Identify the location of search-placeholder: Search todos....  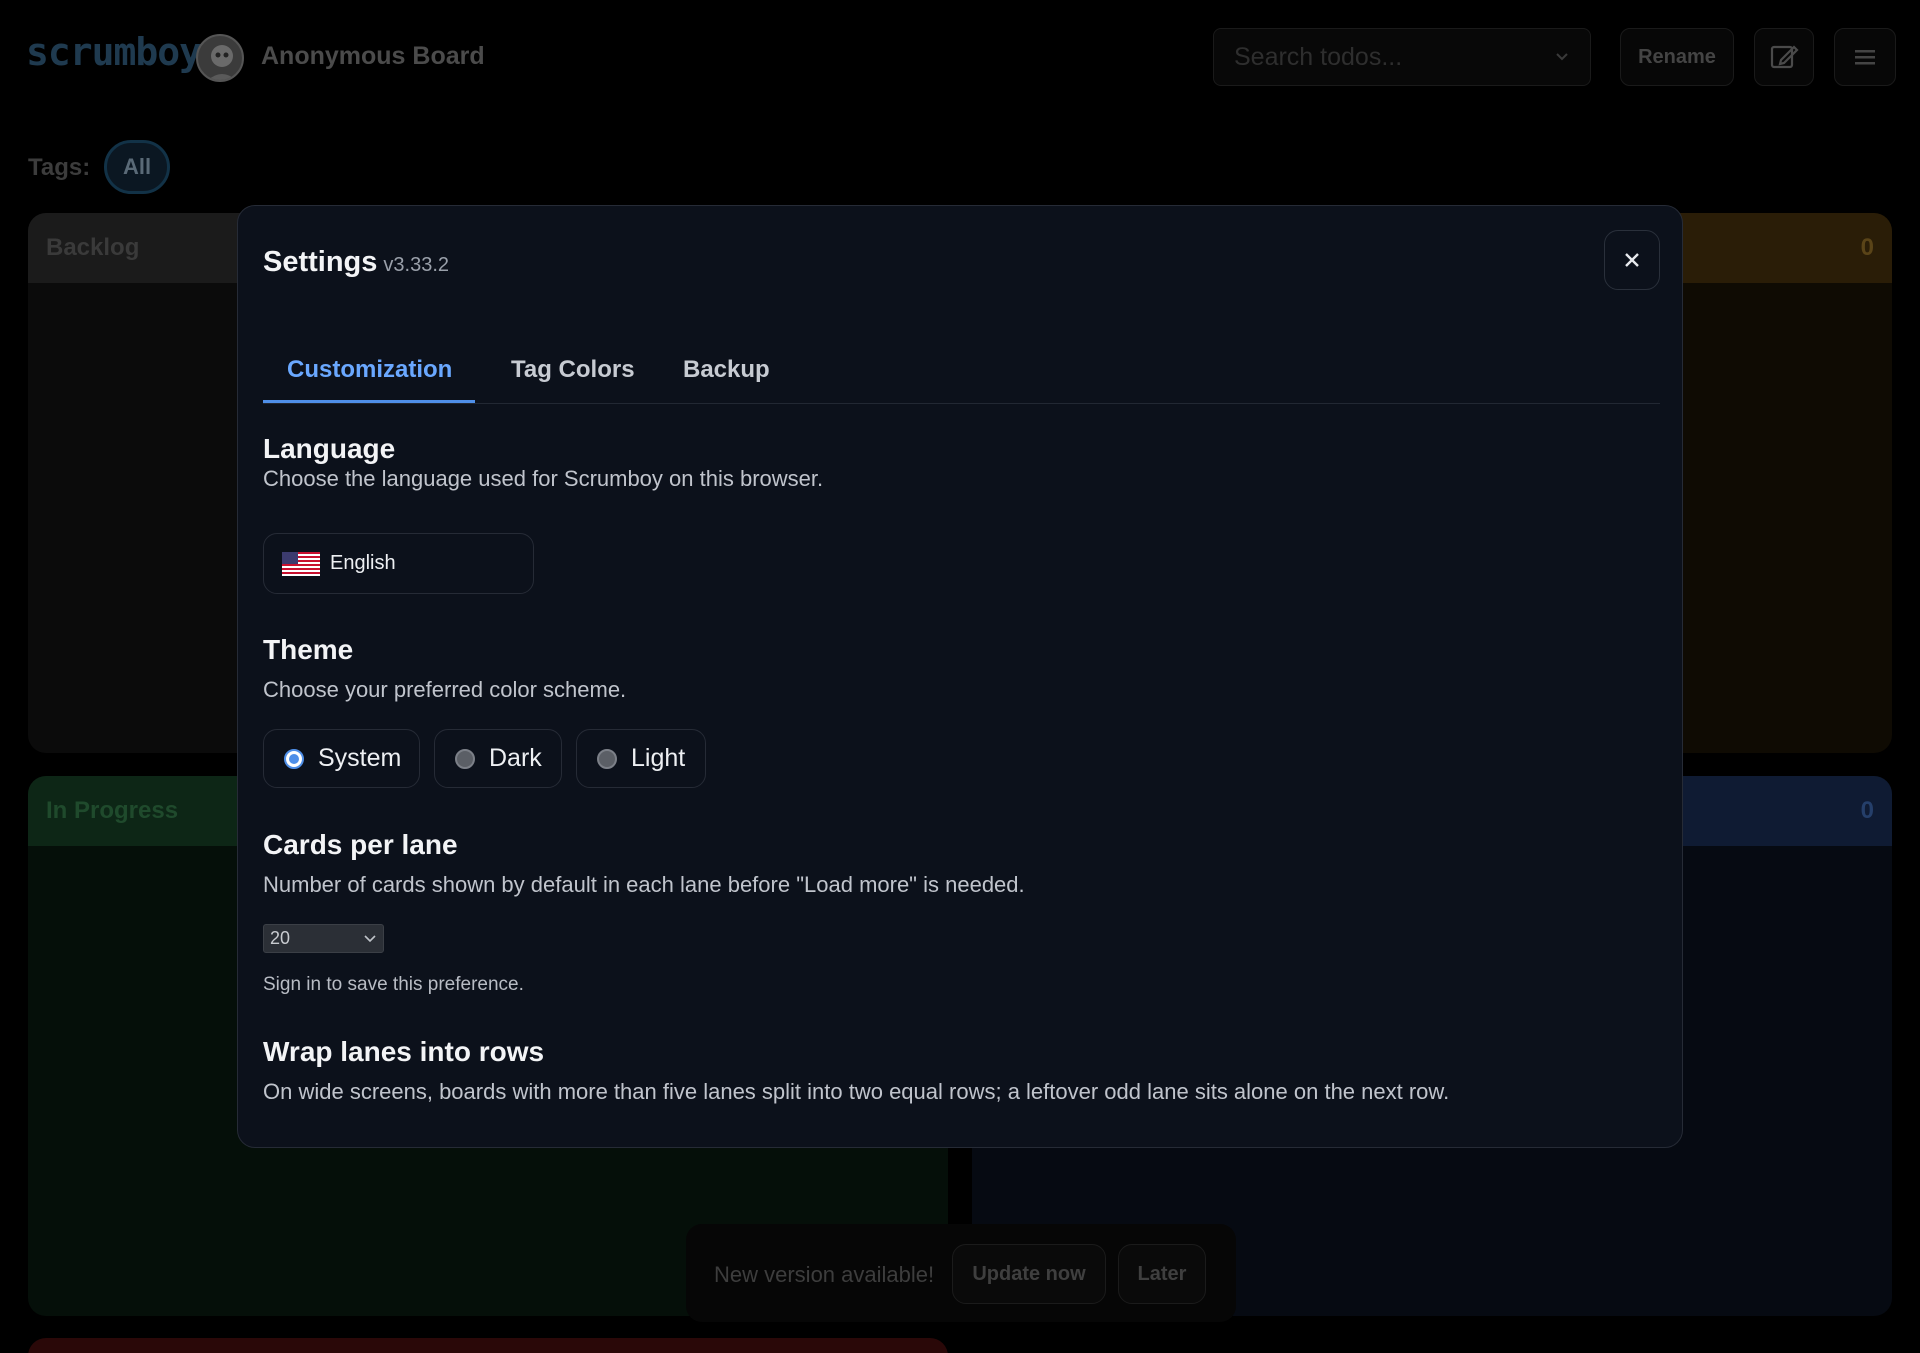
(1318, 56).